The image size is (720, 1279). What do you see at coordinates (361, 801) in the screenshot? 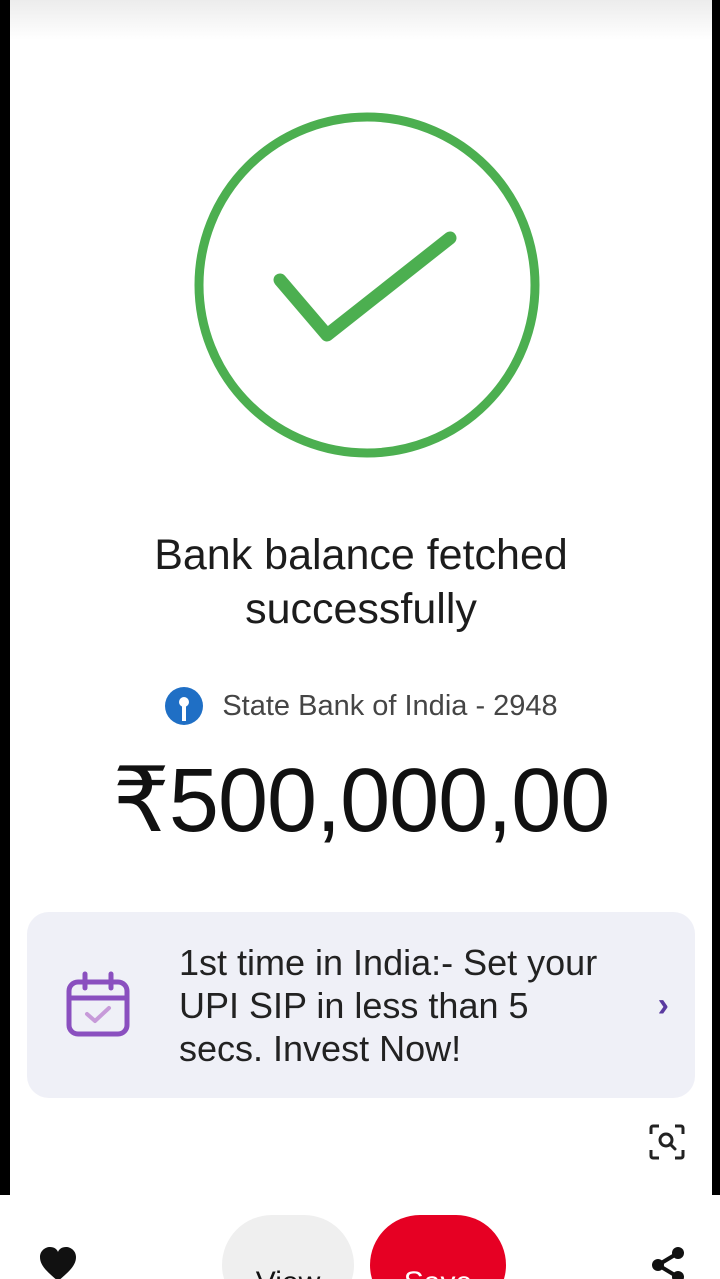
I see `balance-amount: ₹500,000,00` at bounding box center [361, 801].